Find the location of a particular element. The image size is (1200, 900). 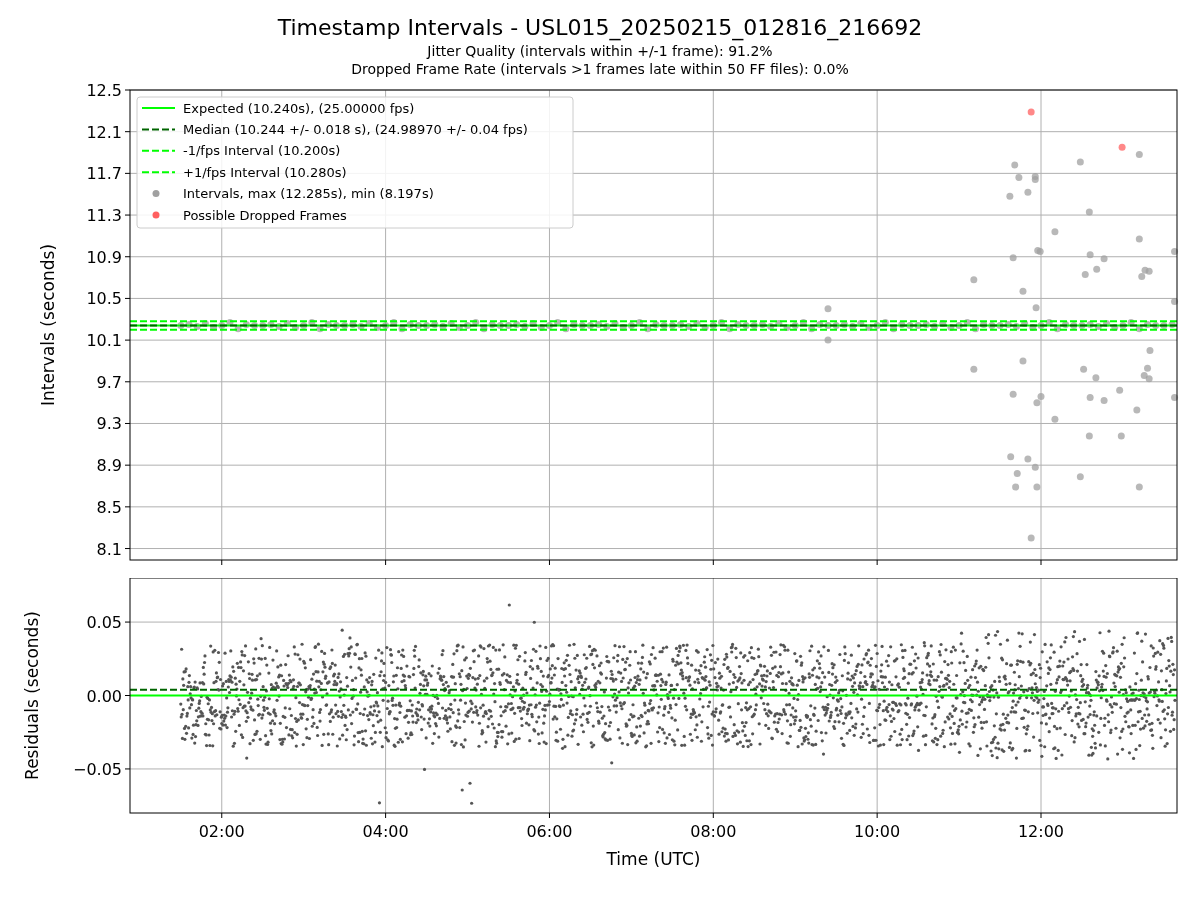

y-axis-label: Residuals (seconds) is located at coordinates (32, 695).